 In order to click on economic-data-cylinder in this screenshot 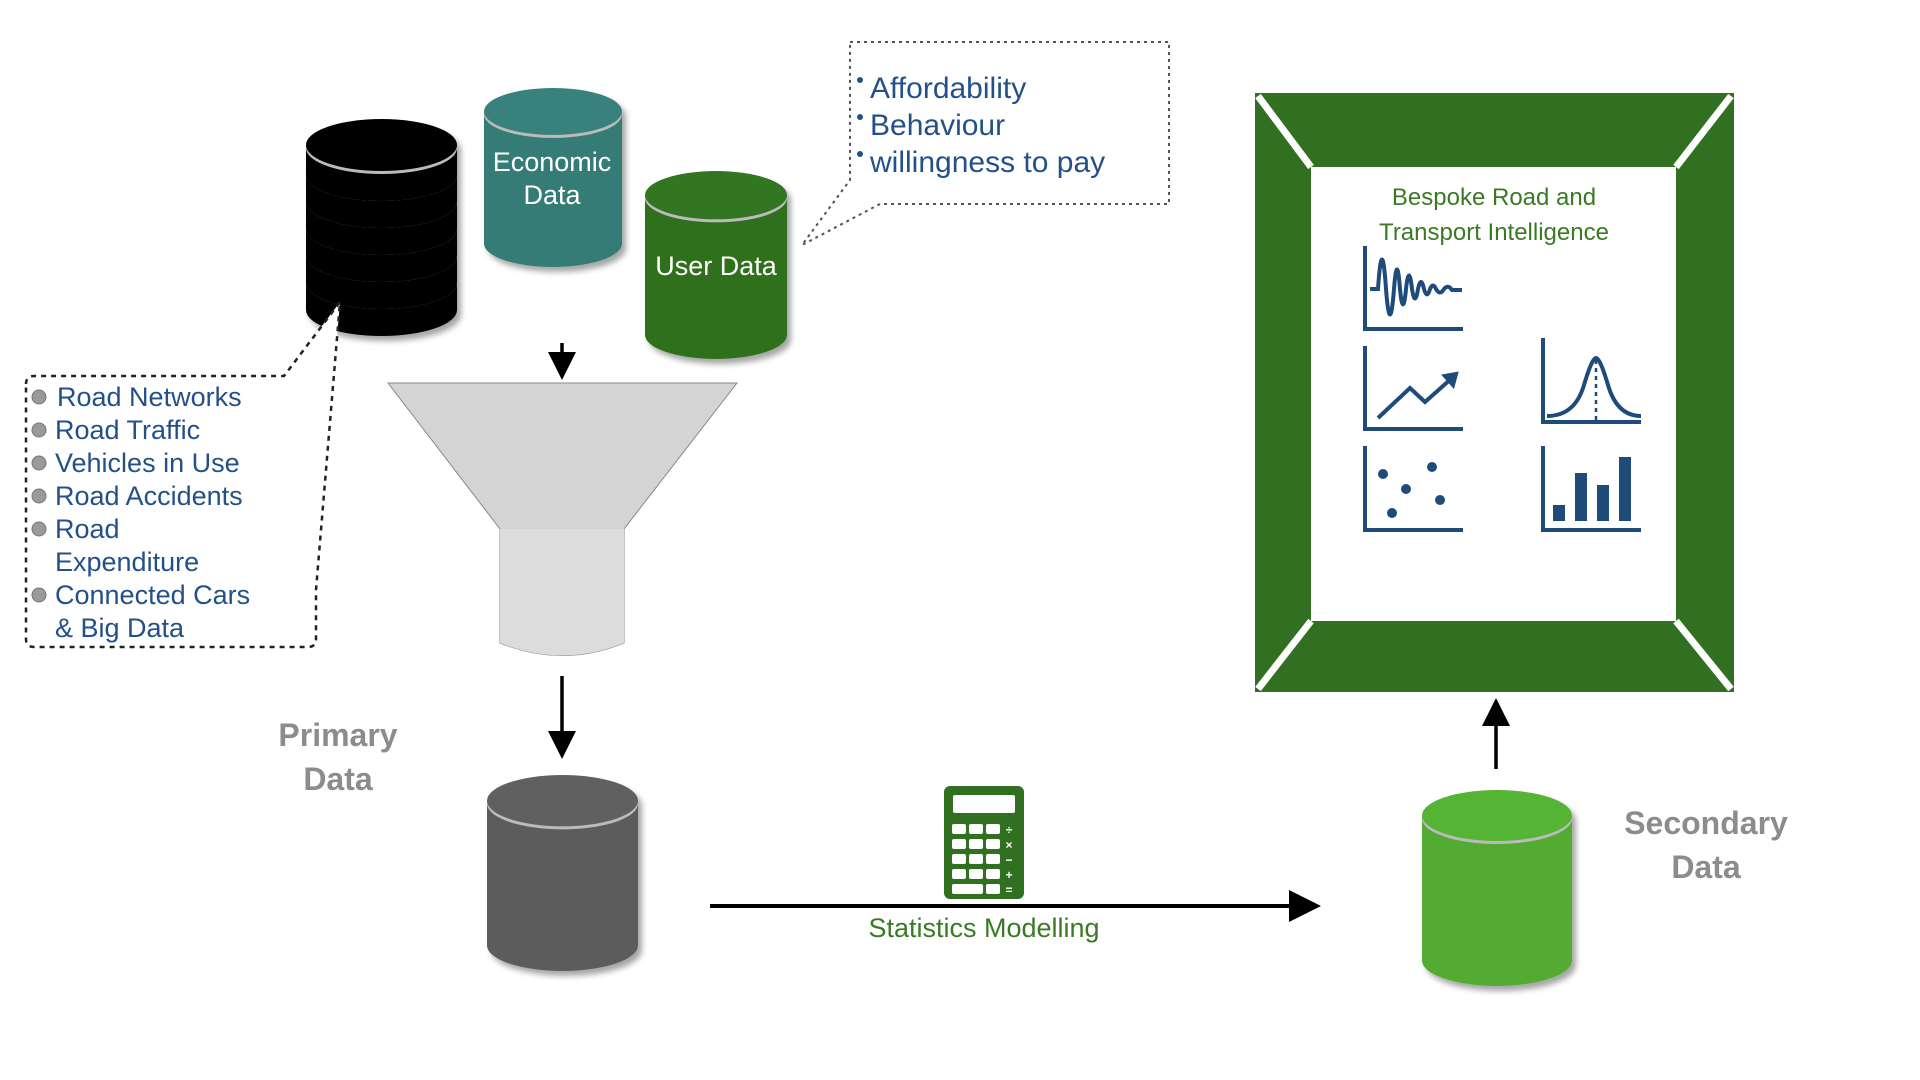, I will do `click(553, 177)`.